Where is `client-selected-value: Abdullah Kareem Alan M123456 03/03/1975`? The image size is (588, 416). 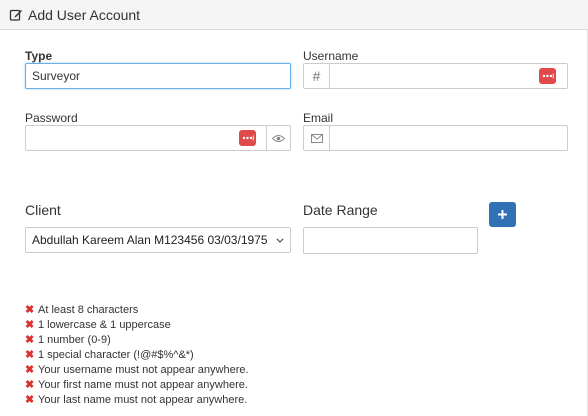
client-selected-value: Abdullah Kareem Alan M123456 03/03/1975 is located at coordinates (150, 240).